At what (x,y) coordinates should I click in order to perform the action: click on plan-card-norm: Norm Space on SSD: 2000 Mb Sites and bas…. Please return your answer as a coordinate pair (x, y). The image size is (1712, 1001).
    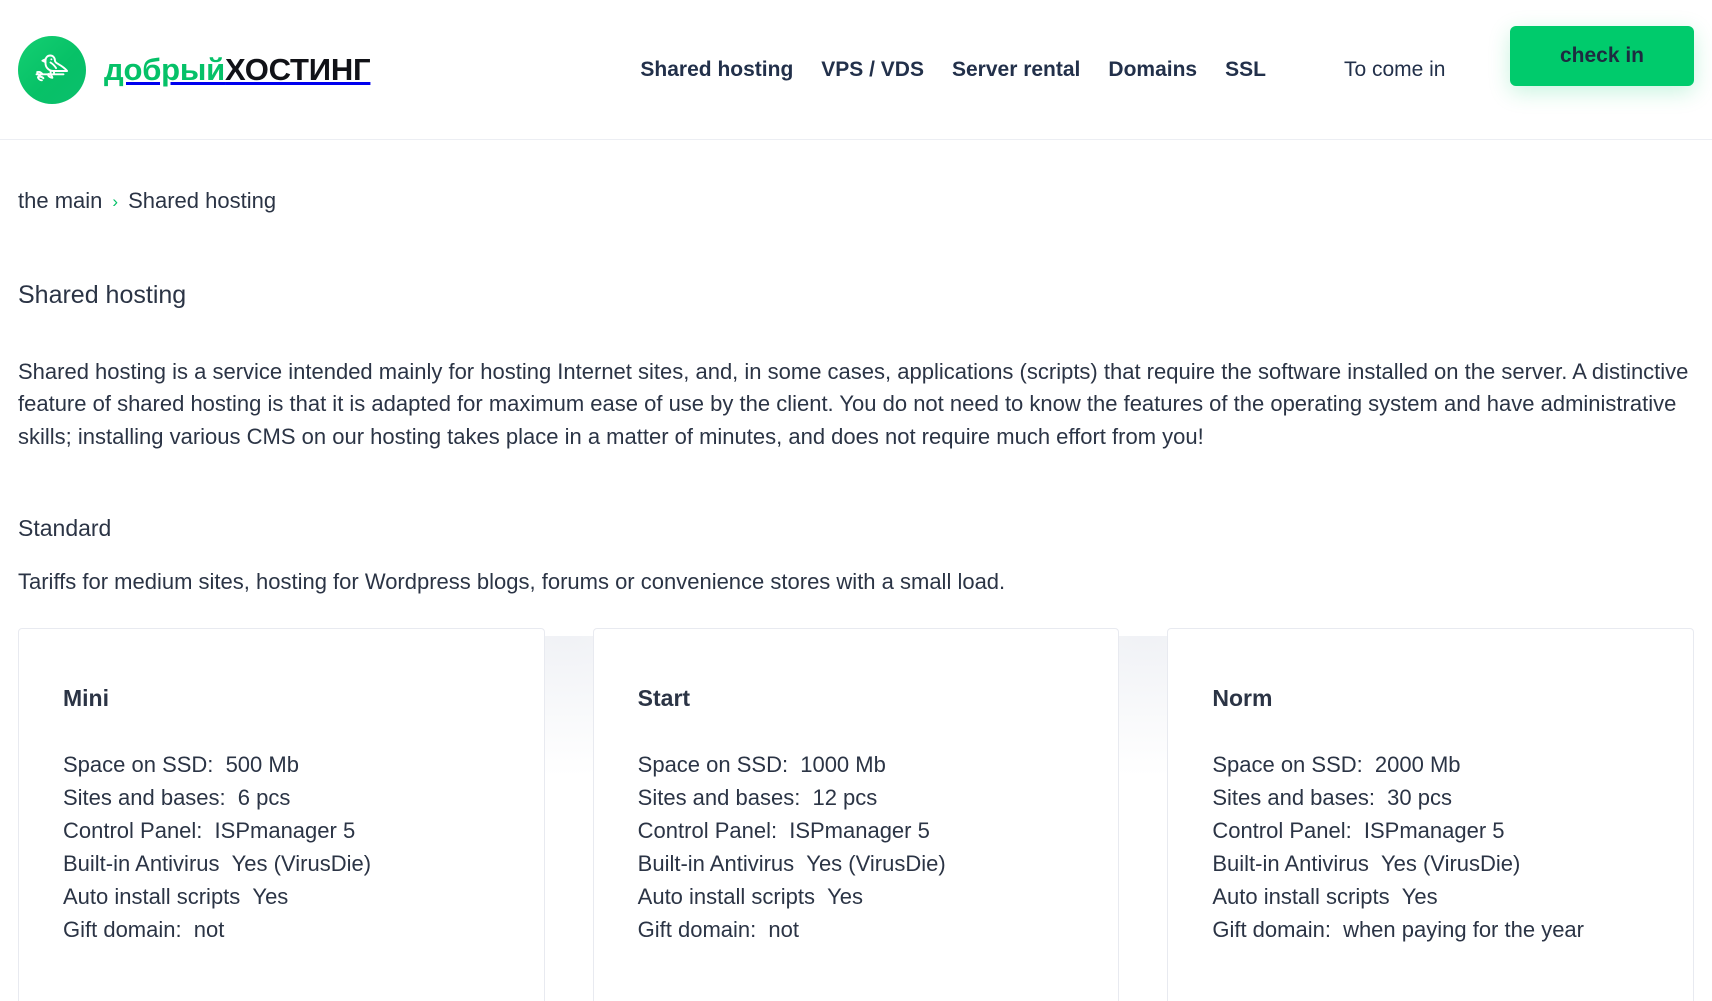
    Looking at the image, I should click on (1430, 814).